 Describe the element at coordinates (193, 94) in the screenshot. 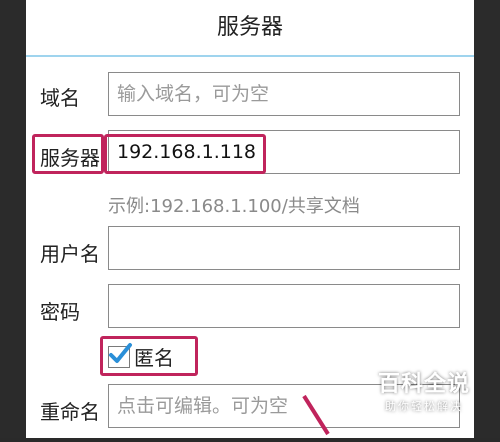

I see `domain-placeholder: 输入域名，可为空` at that location.